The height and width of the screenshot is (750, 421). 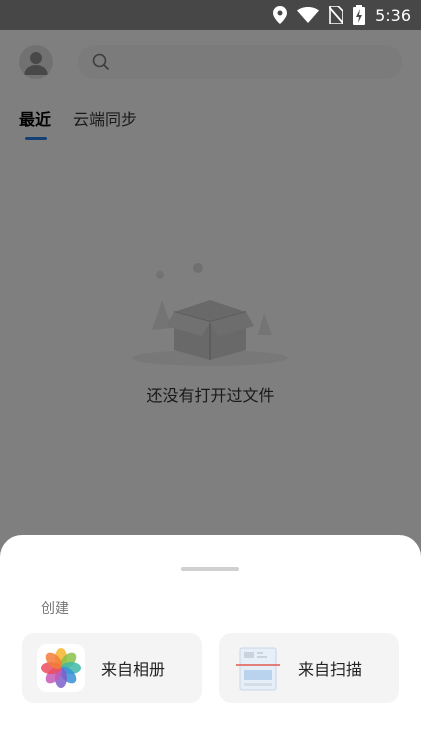 I want to click on from-scan-button: 来自扫描, so click(x=309, y=668).